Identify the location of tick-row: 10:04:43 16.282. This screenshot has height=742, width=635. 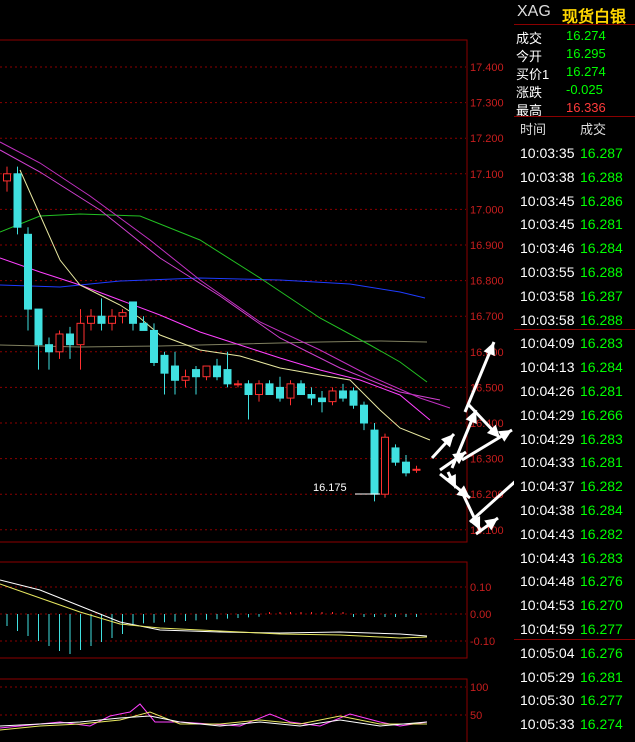
(574, 535).